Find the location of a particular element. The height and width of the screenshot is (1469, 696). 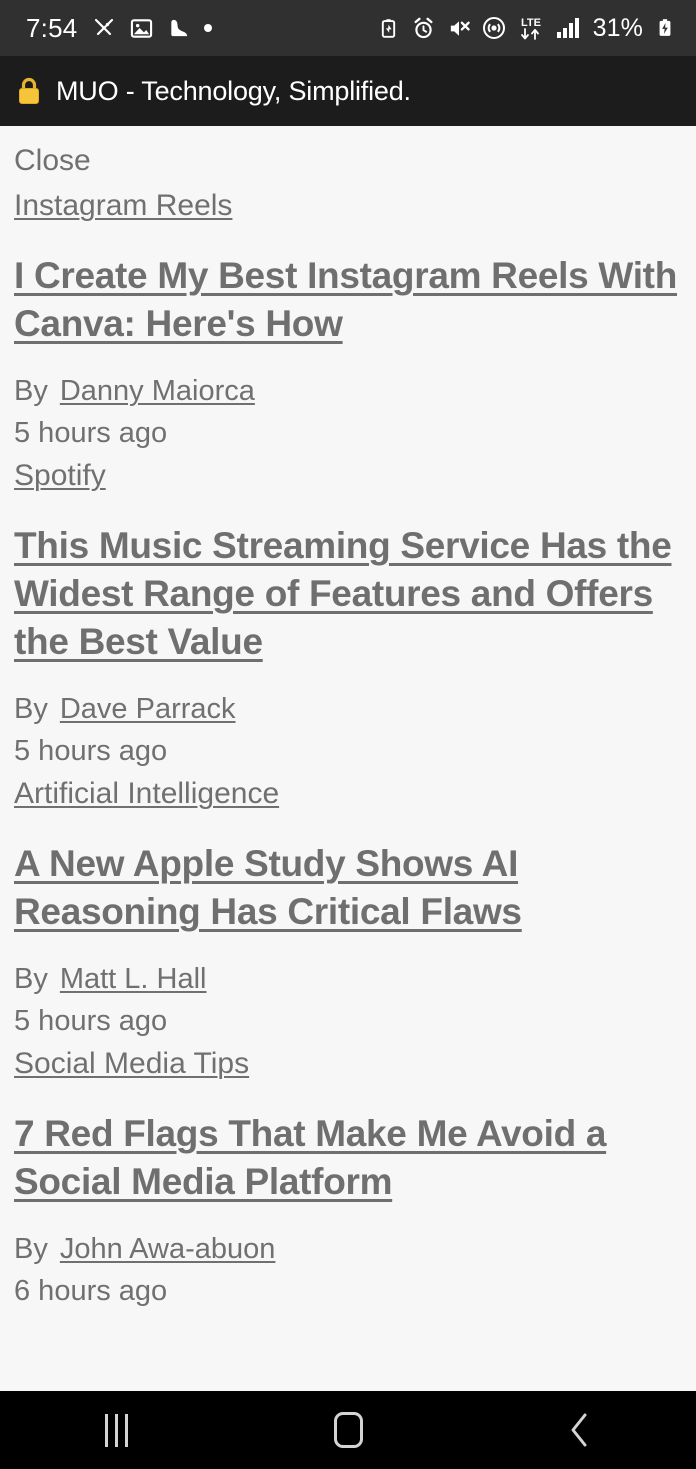

status-bar-left: 7:54 is located at coordinates (119, 28).